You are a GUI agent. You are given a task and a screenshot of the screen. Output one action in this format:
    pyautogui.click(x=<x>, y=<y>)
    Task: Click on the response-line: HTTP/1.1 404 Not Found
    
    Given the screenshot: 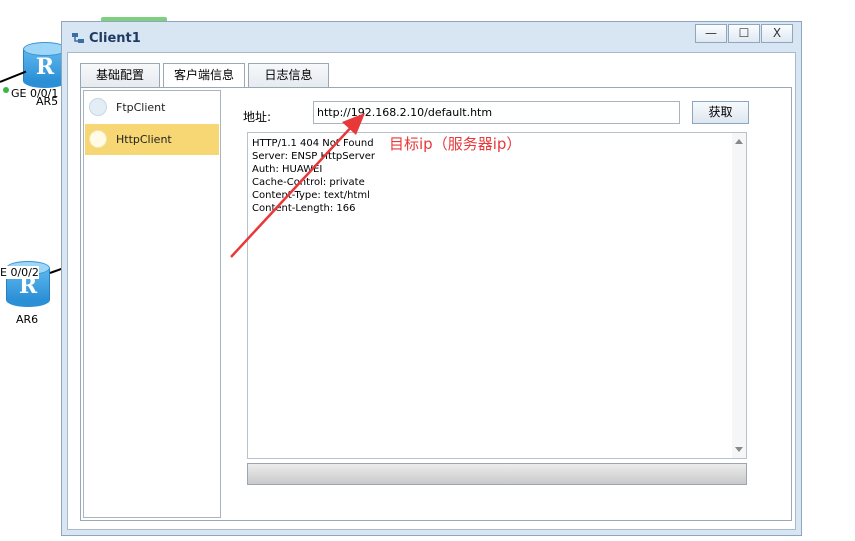 What is the action you would take?
    pyautogui.click(x=313, y=143)
    